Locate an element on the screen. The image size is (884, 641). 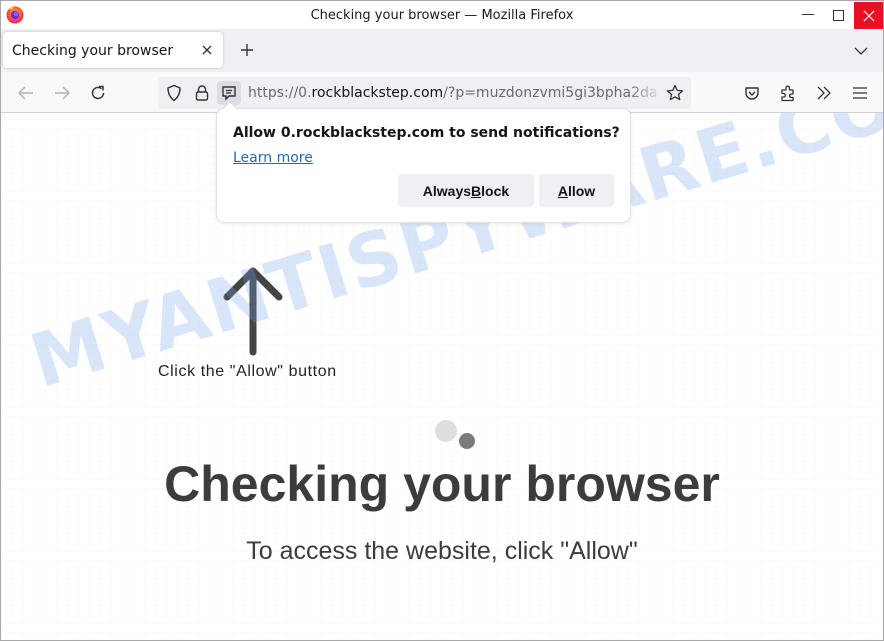
learn-more-link: Learn more is located at coordinates (273, 158).